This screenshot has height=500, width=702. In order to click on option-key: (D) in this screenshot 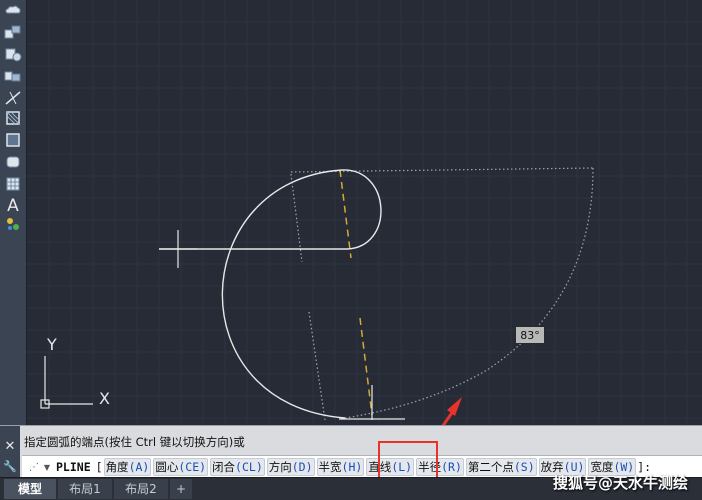, I will do `click(302, 467)`.